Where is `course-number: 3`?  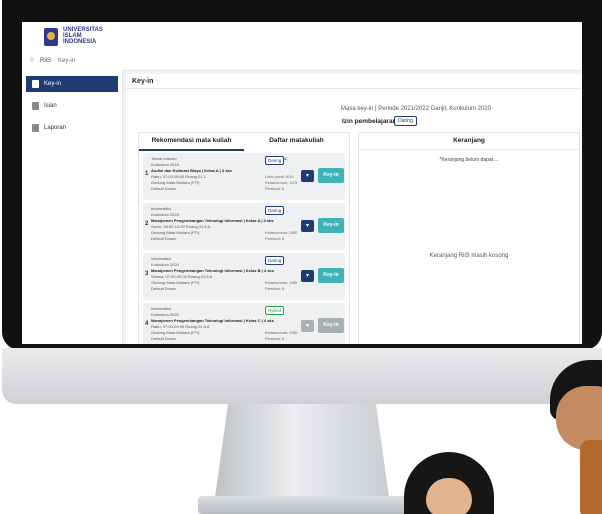 course-number: 3 is located at coordinates (147, 274).